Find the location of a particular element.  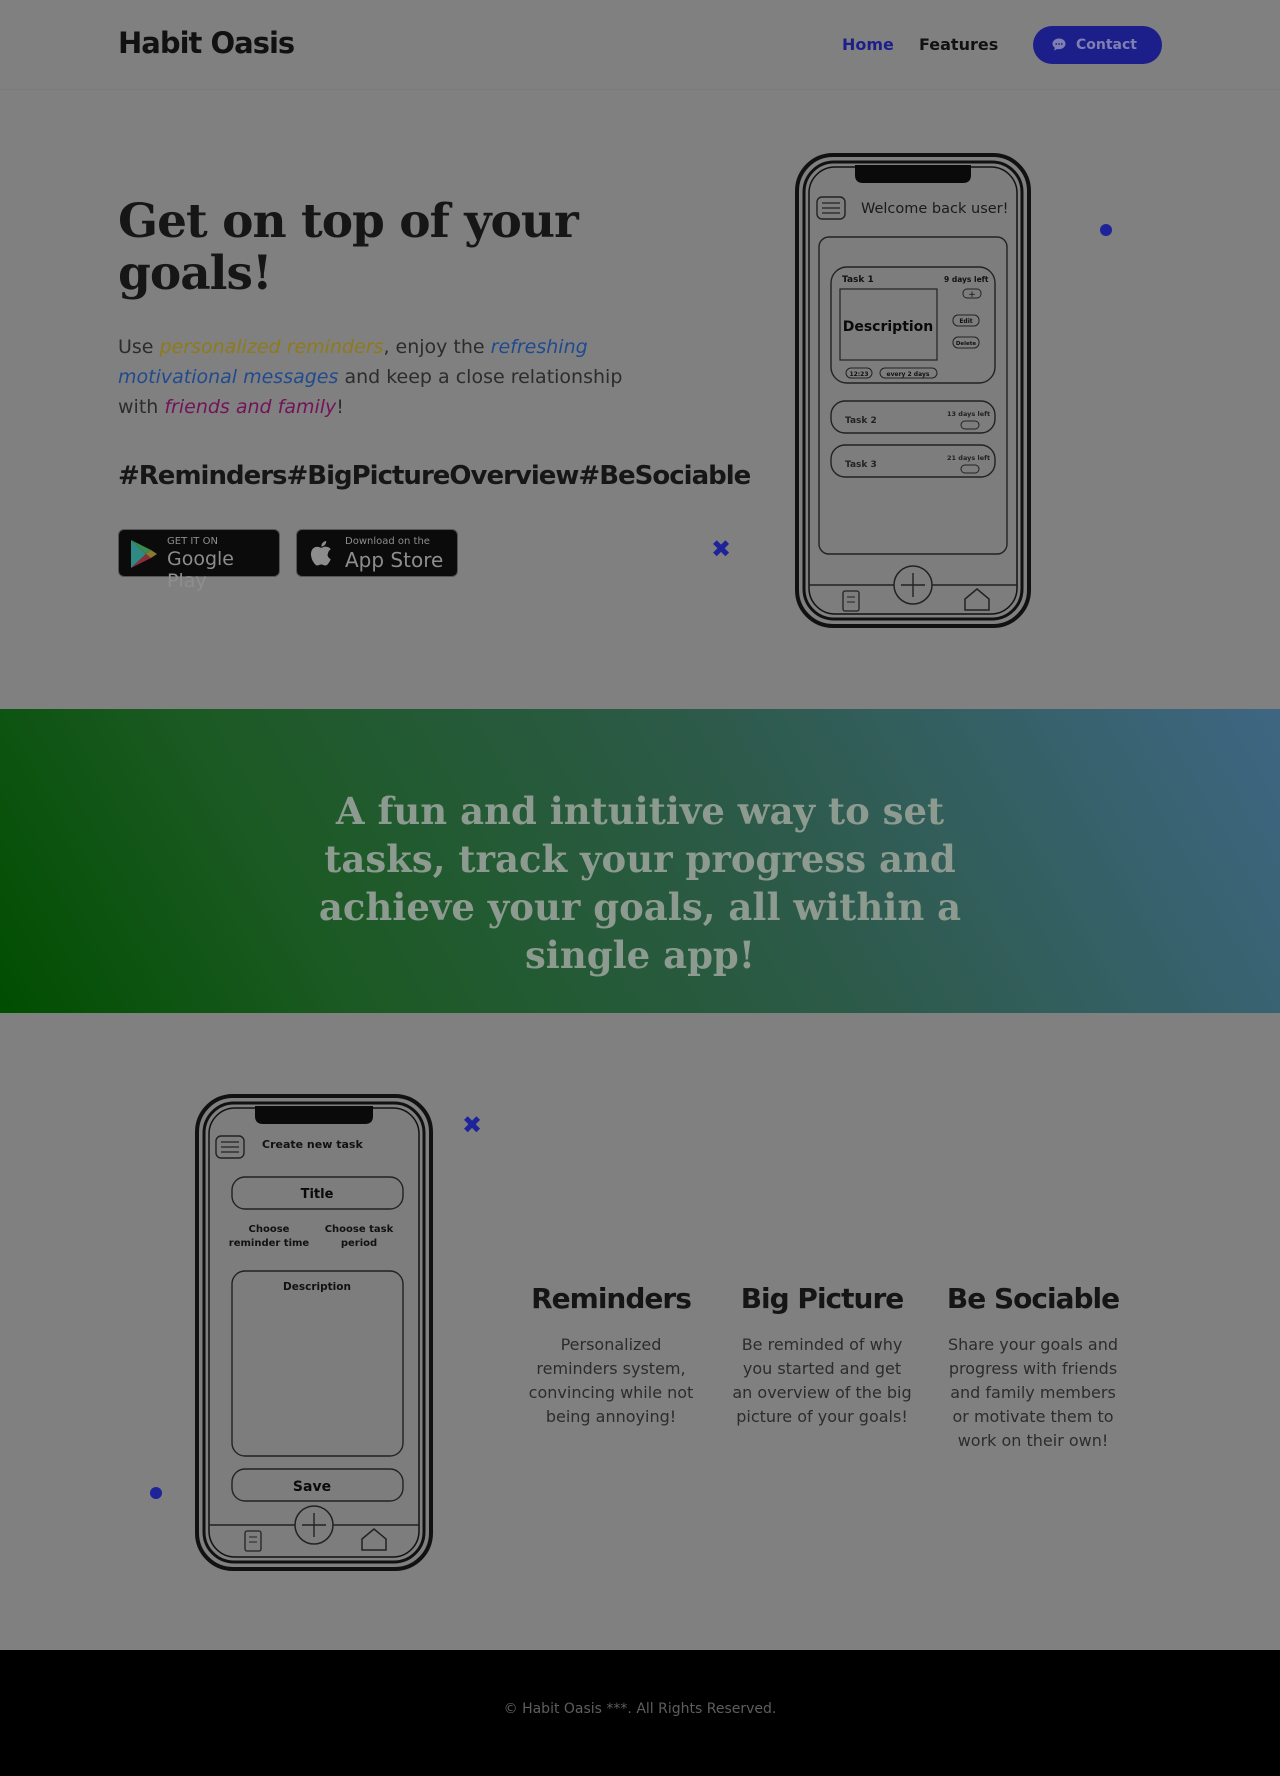

site-footer: © Habit Oasis ***. All Rights Reserved. is located at coordinates (640, 1713).